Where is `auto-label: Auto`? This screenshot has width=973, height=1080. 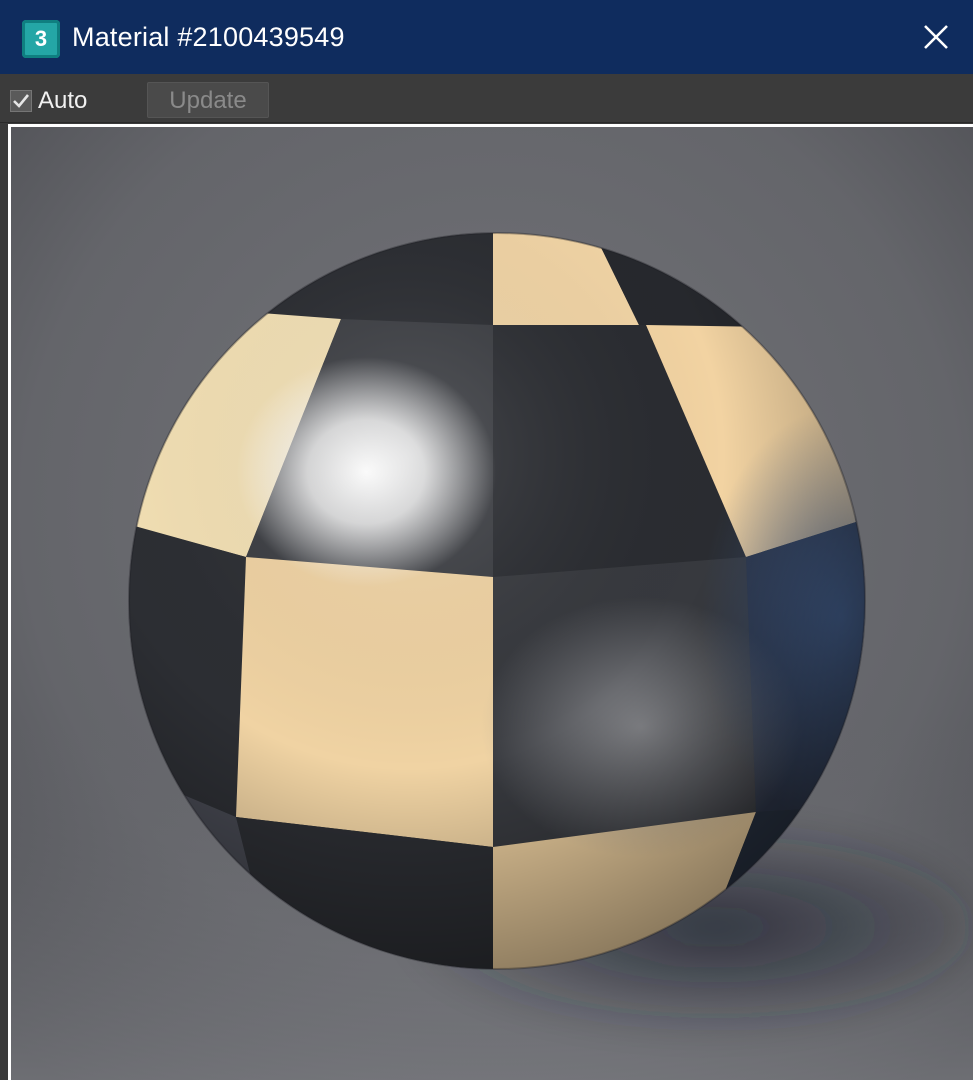 auto-label: Auto is located at coordinates (63, 100).